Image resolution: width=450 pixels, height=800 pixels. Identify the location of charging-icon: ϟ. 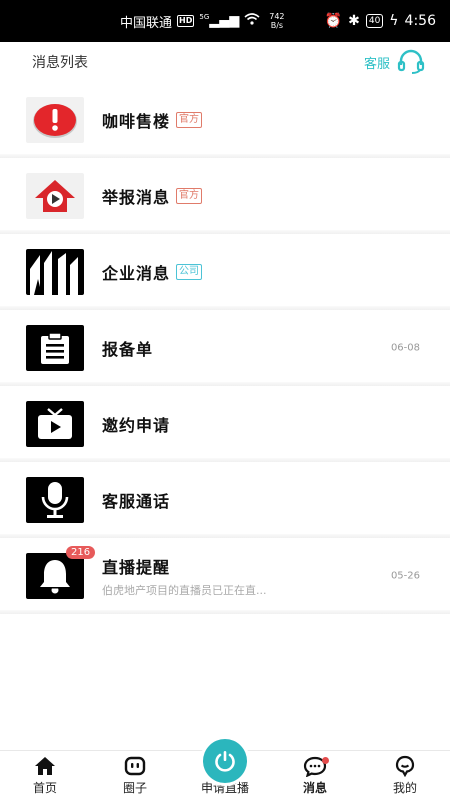
(394, 21).